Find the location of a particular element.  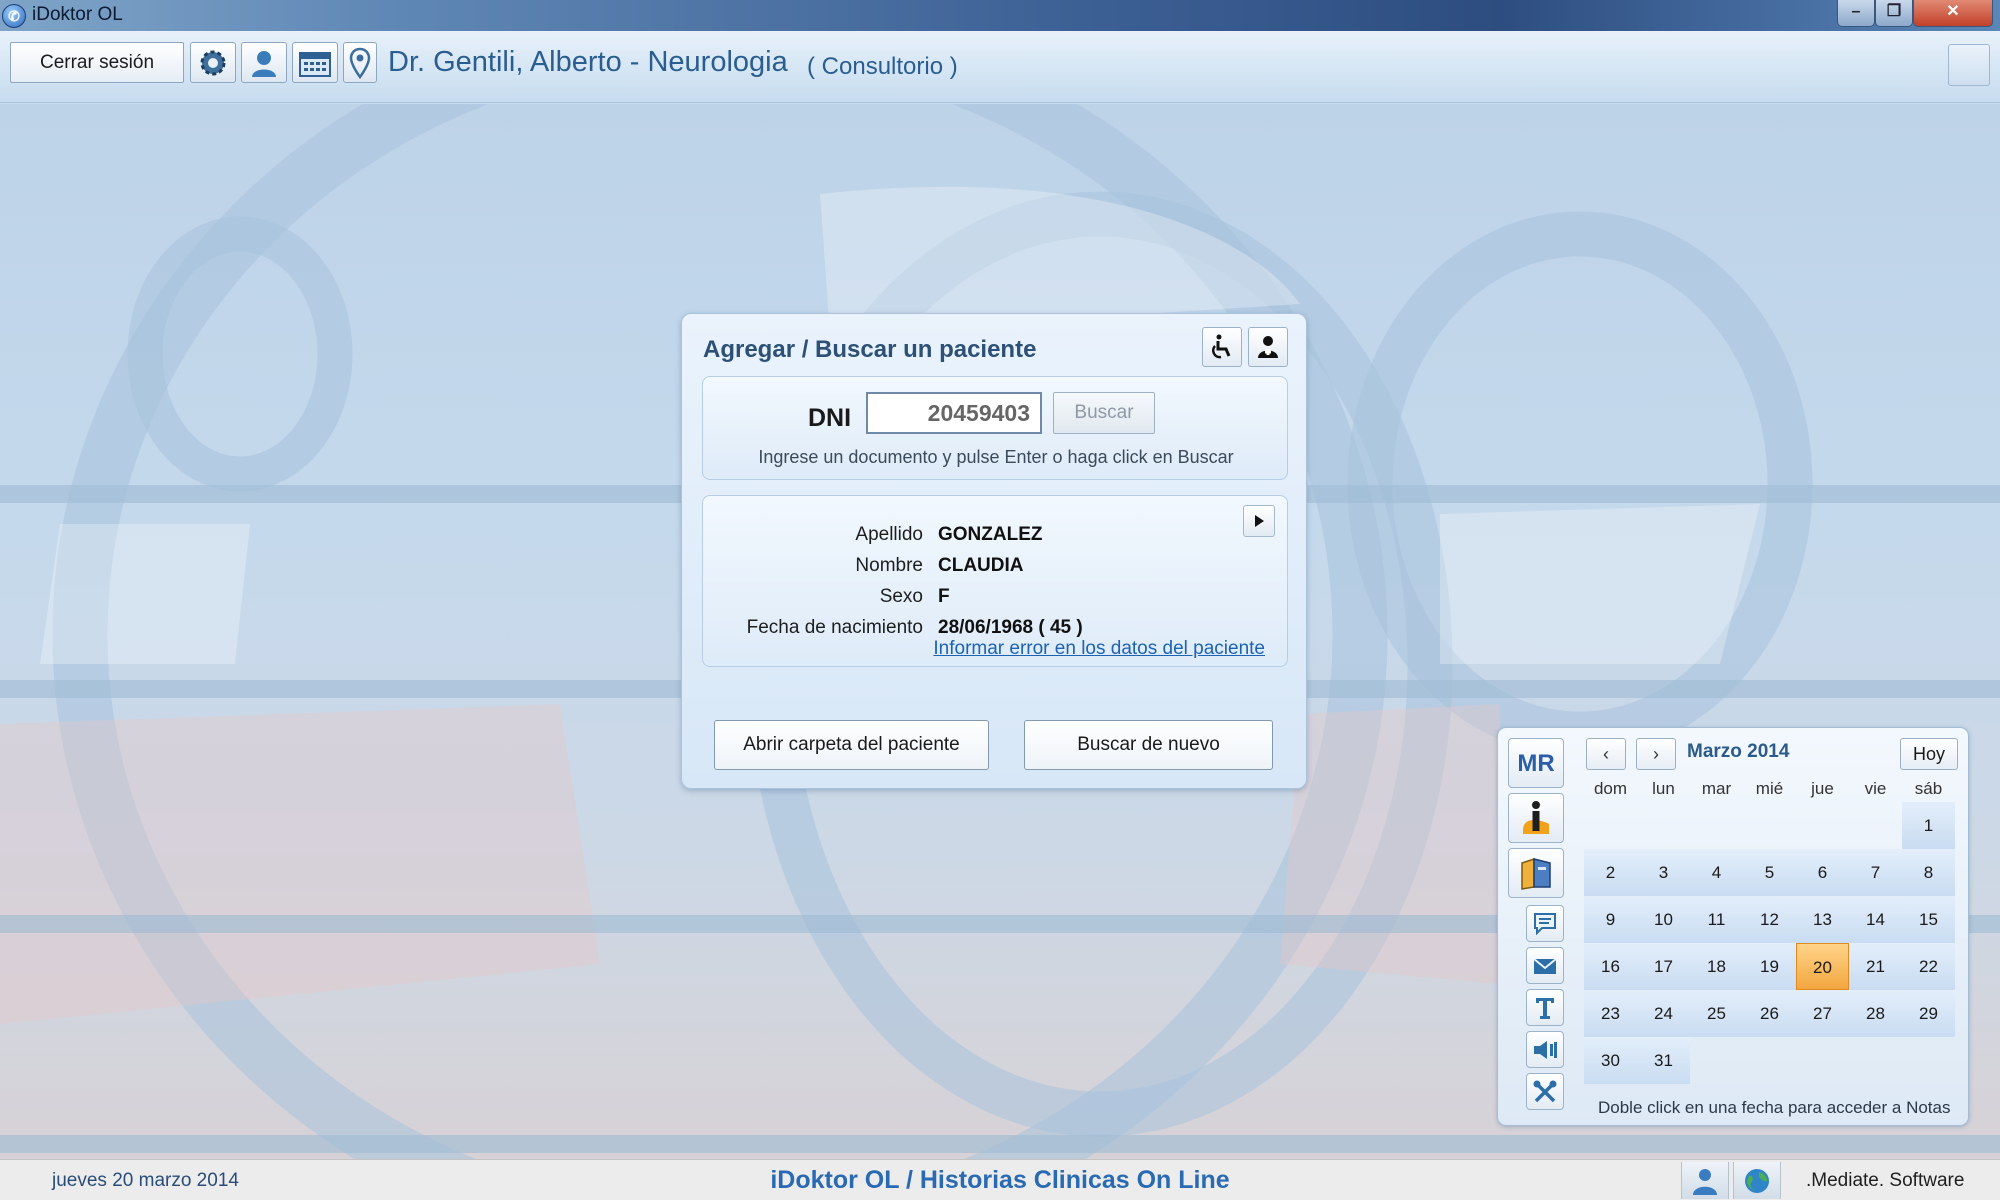

calendar-day: 26 is located at coordinates (1769, 1013).